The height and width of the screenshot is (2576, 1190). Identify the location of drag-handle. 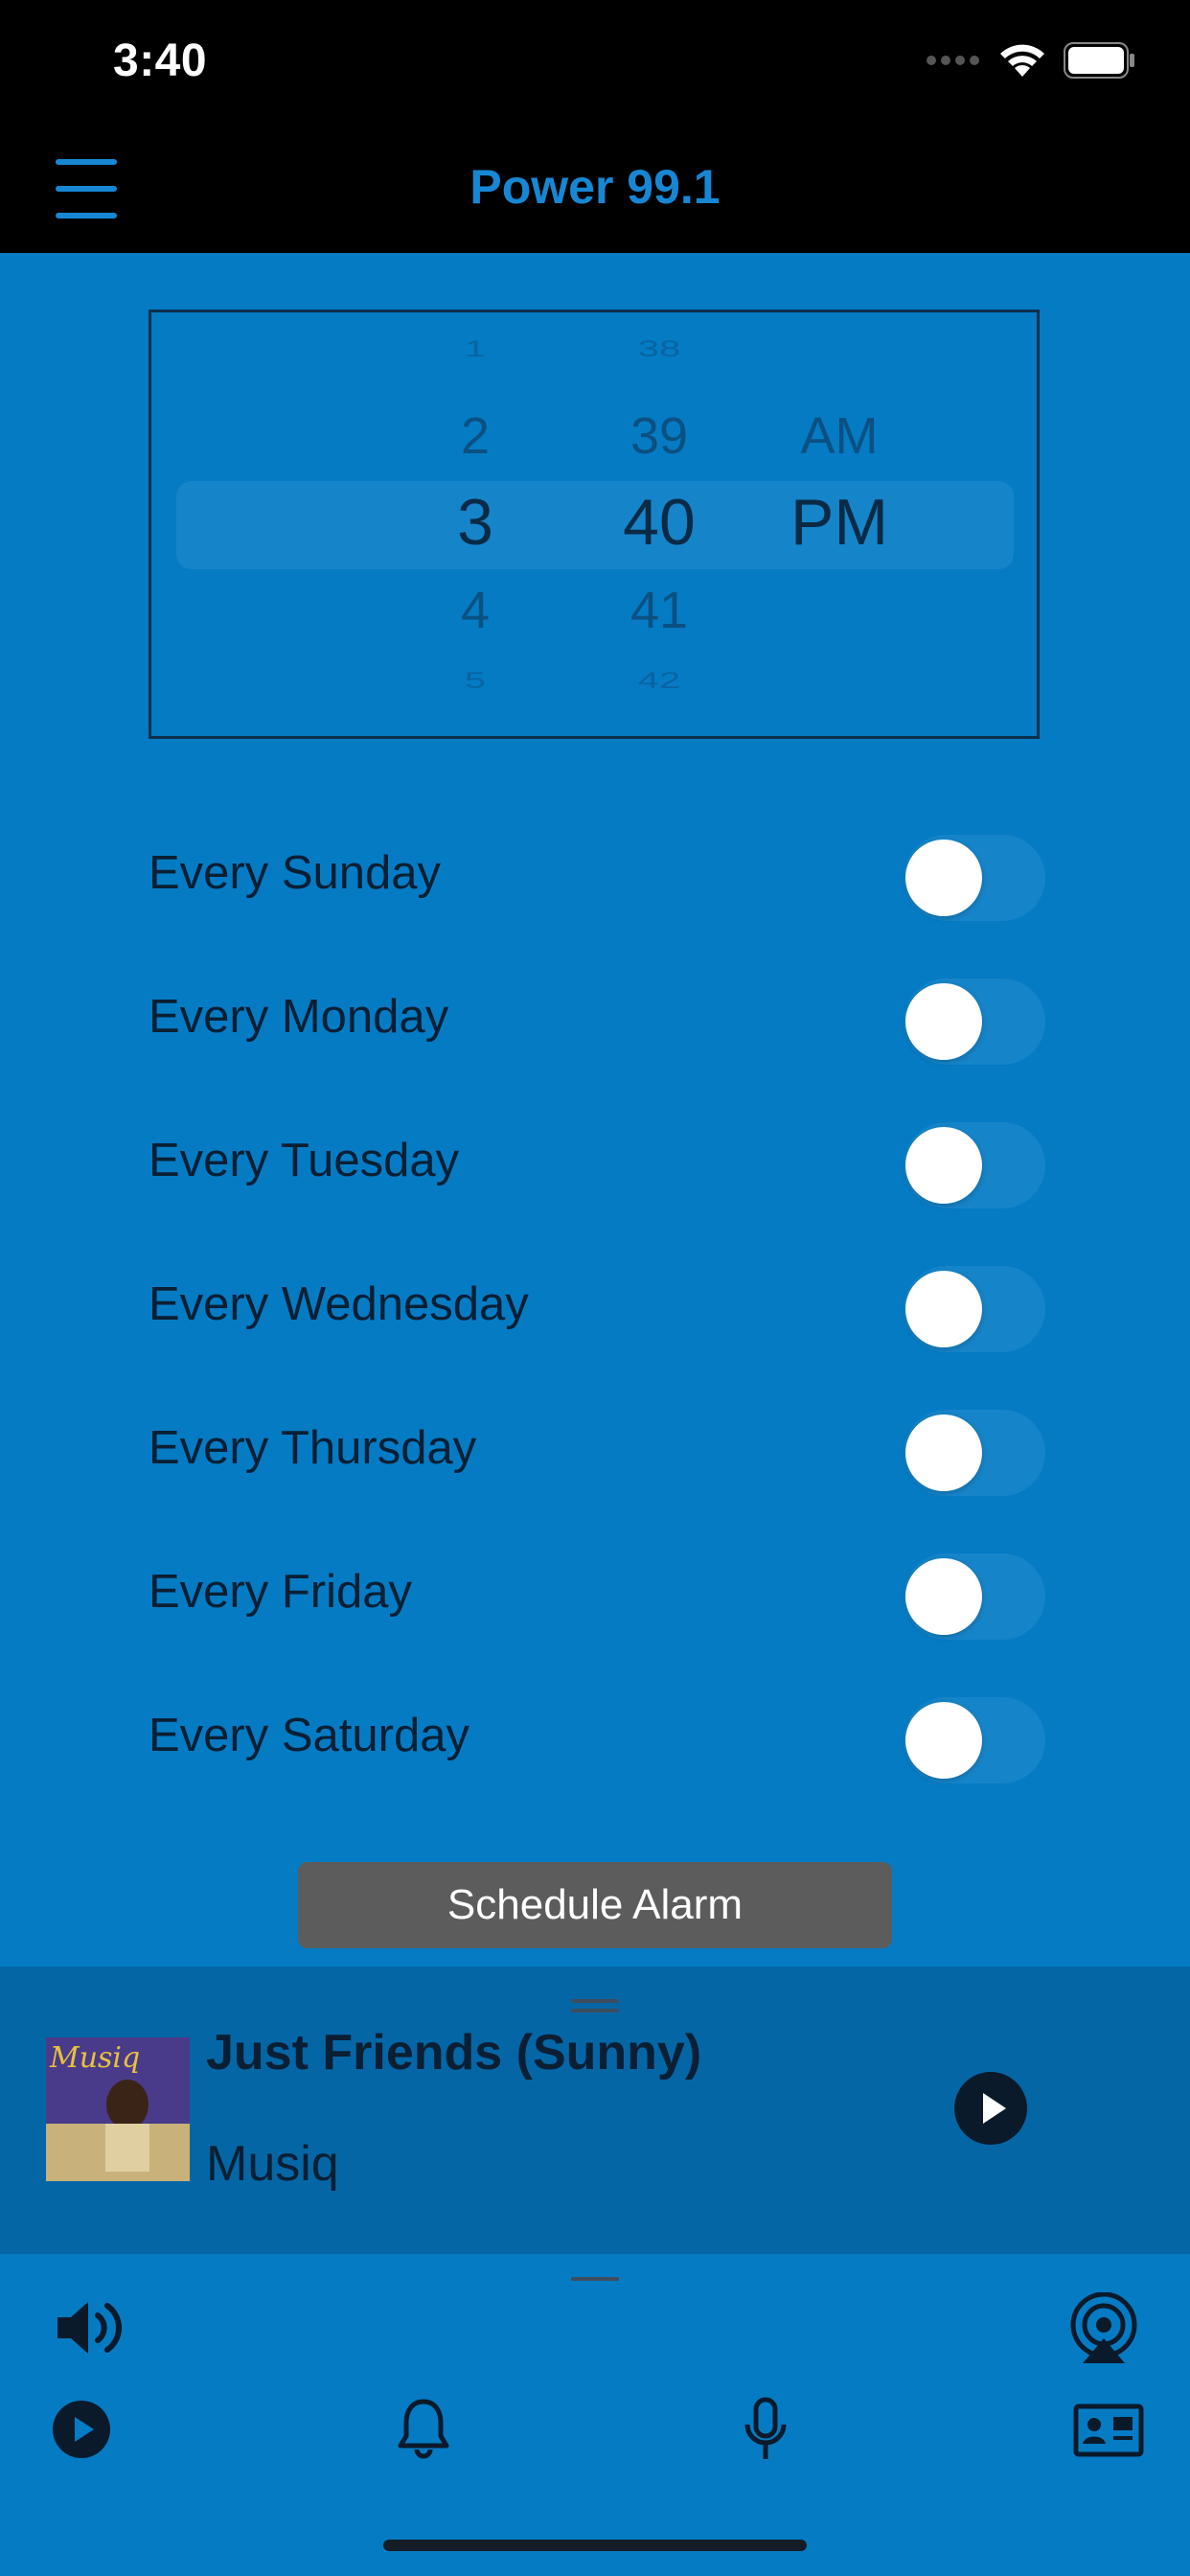
(595, 2001).